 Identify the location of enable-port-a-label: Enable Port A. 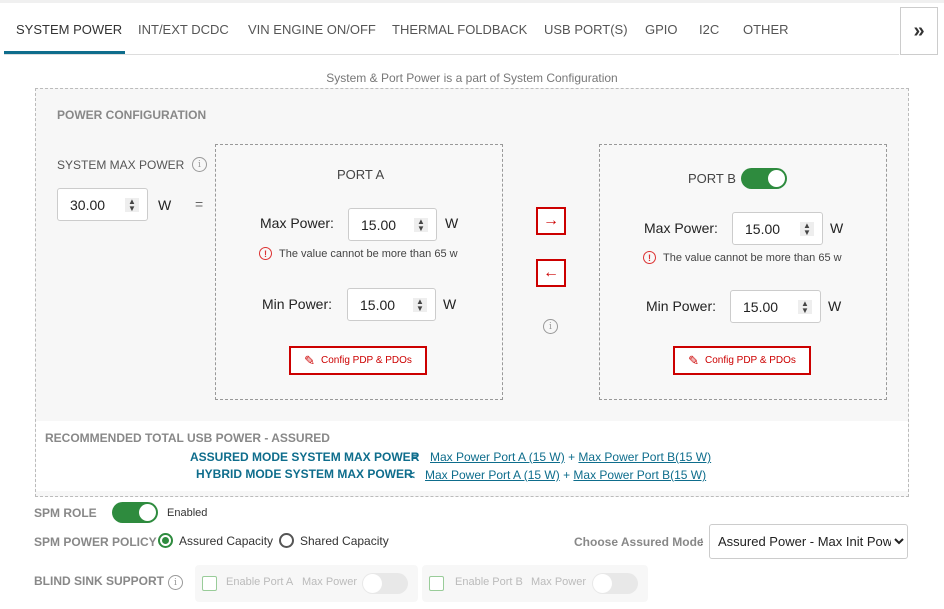
(260, 582).